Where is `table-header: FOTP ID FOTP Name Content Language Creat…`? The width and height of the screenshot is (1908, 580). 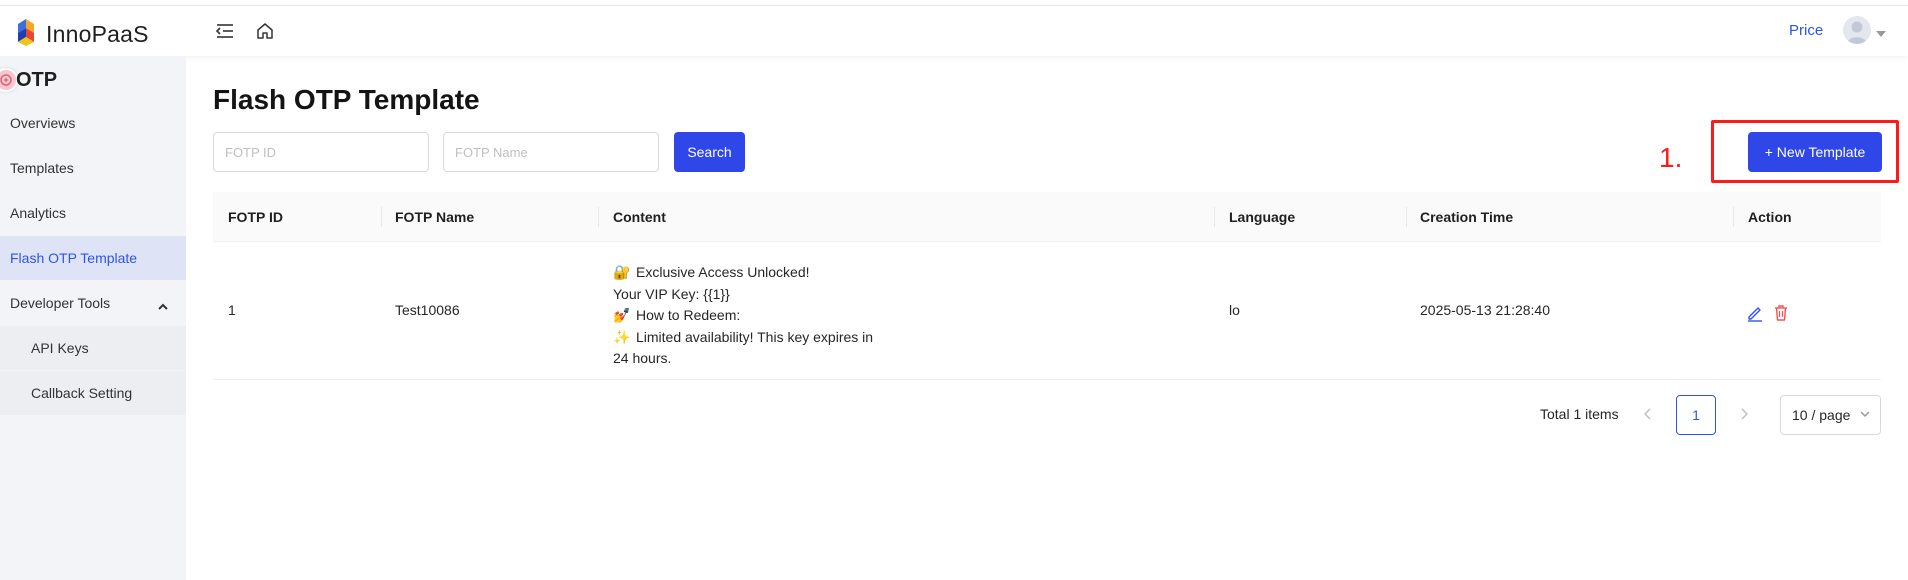
table-header: FOTP ID FOTP Name Content Language Creat… is located at coordinates (1047, 217).